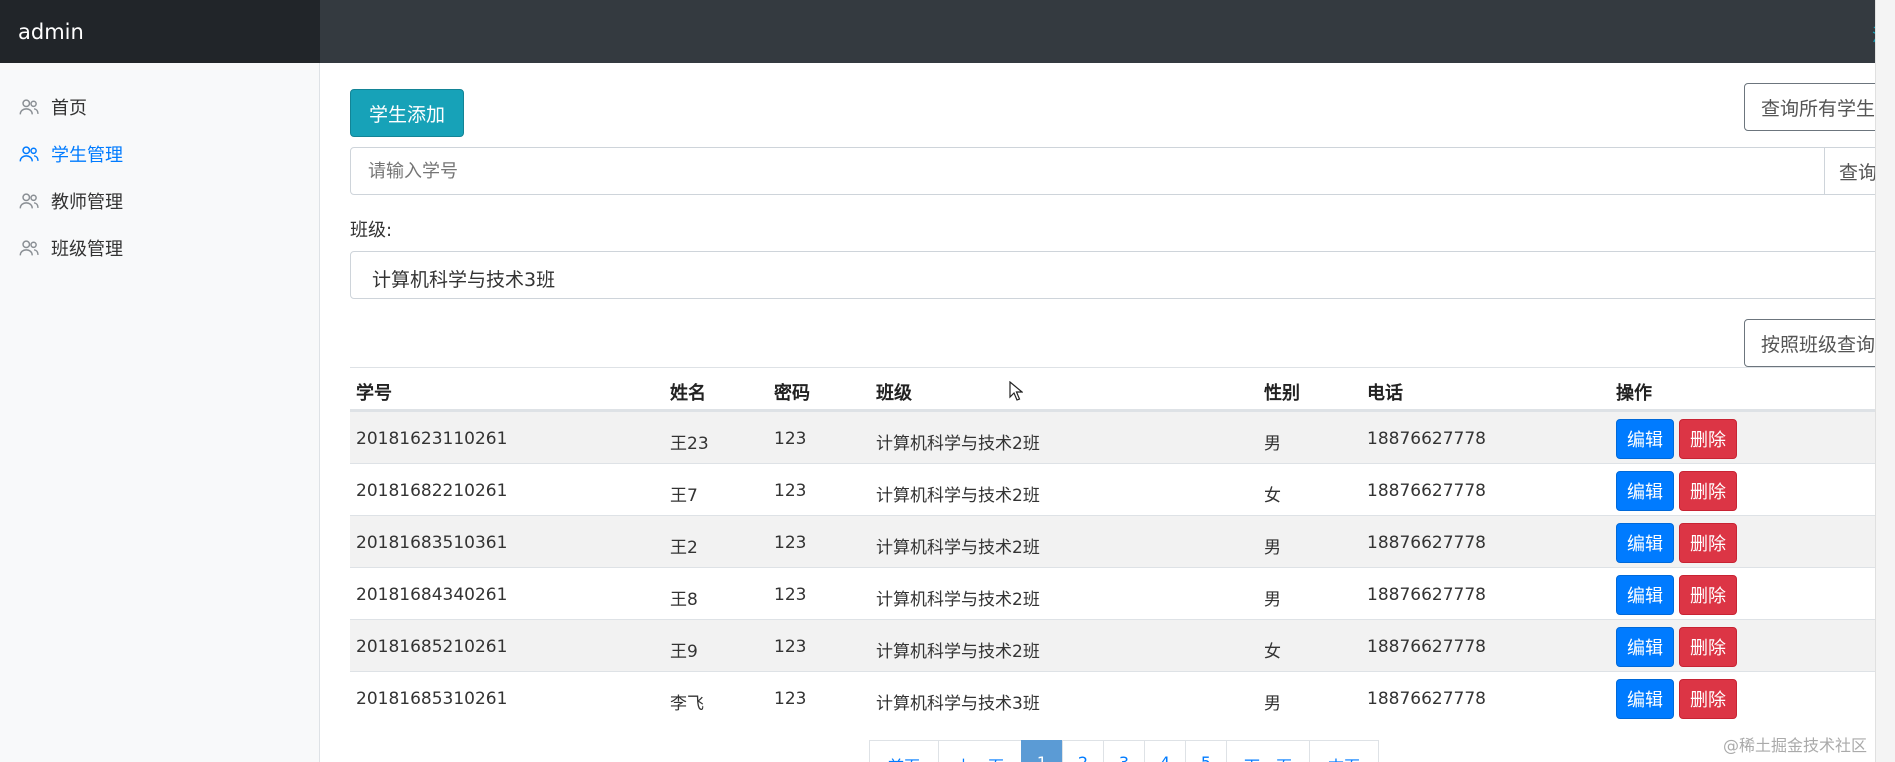 Image resolution: width=1895 pixels, height=762 pixels. I want to click on sidebar-item-teachers: 教师管理, so click(159, 200).